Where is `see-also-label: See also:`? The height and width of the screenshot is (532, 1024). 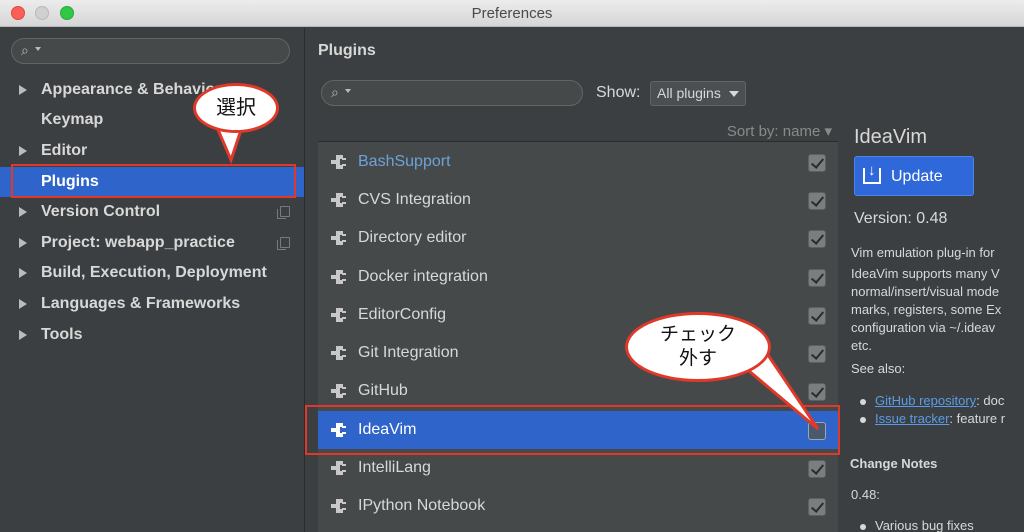 see-also-label: See also: is located at coordinates (878, 368).